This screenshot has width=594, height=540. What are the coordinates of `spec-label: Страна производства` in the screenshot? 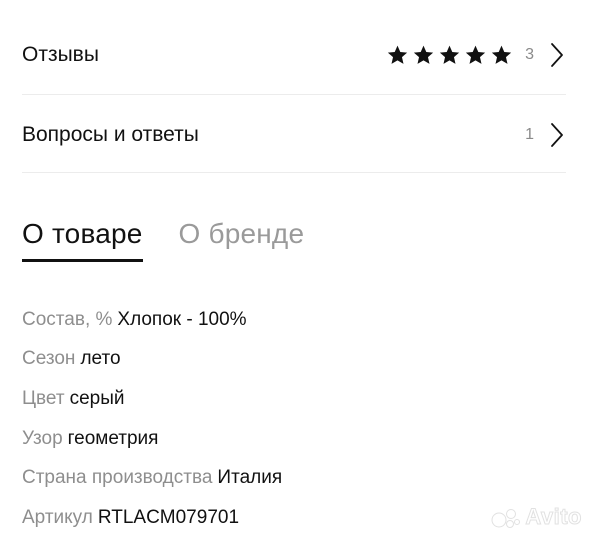 It's located at (117, 478).